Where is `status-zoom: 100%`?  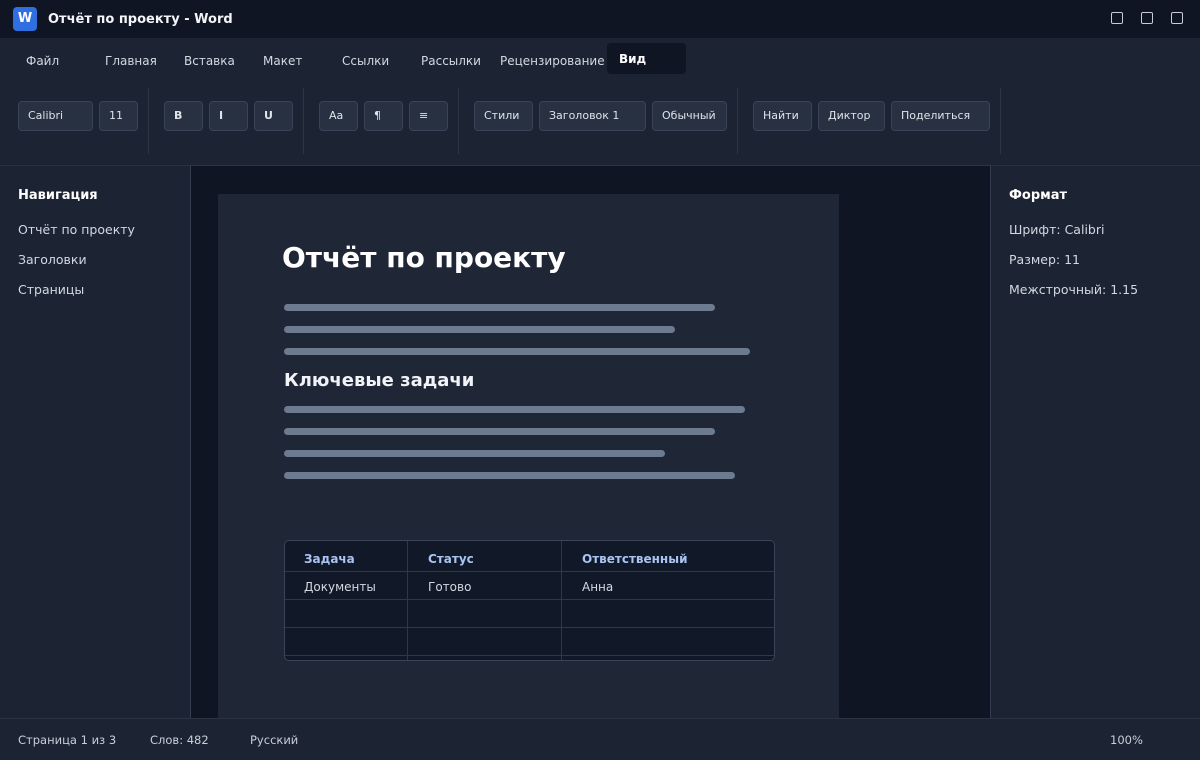 status-zoom: 100% is located at coordinates (1126, 740).